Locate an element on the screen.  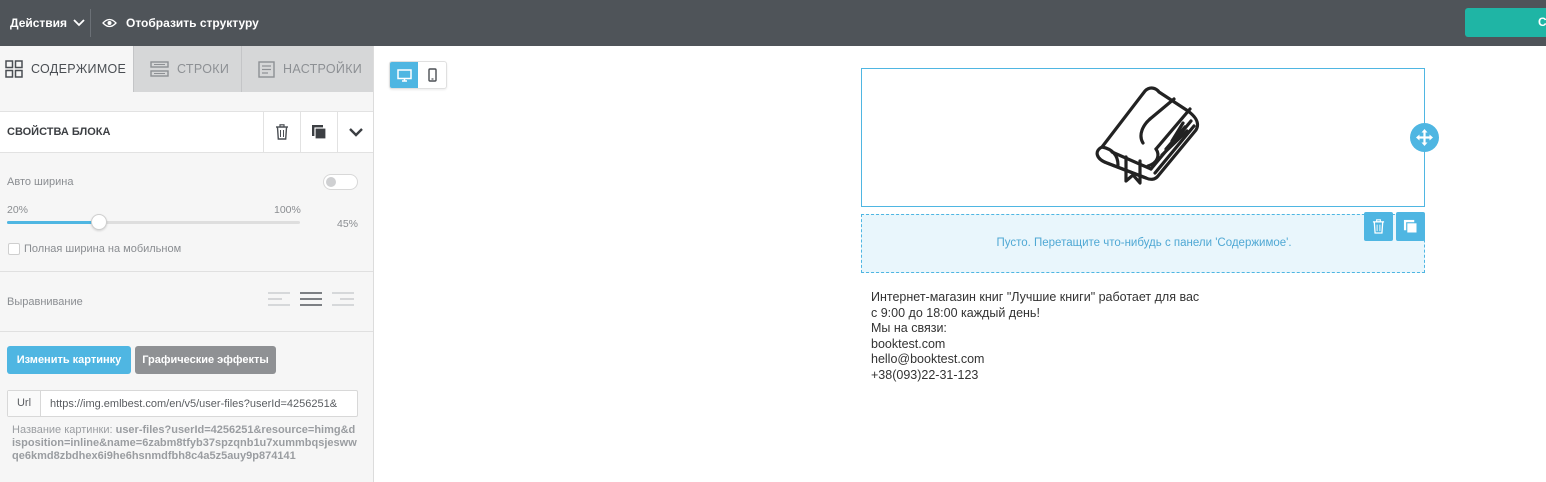
device-switcher is located at coordinates (418, 75).